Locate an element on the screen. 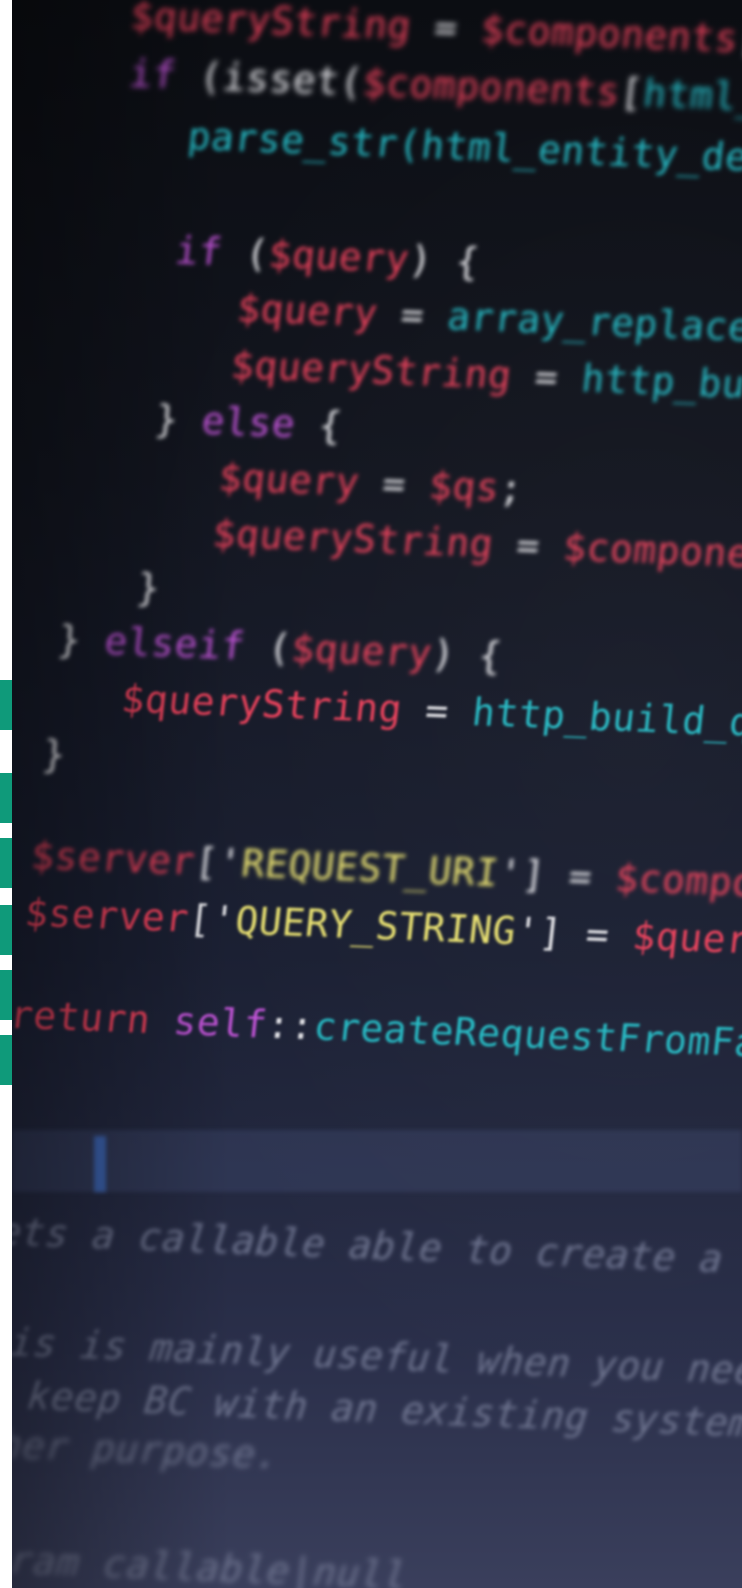 Image resolution: width=742 pixels, height=1588 pixels. code-line: $queryString = http_buil is located at coordinates (485, 375).